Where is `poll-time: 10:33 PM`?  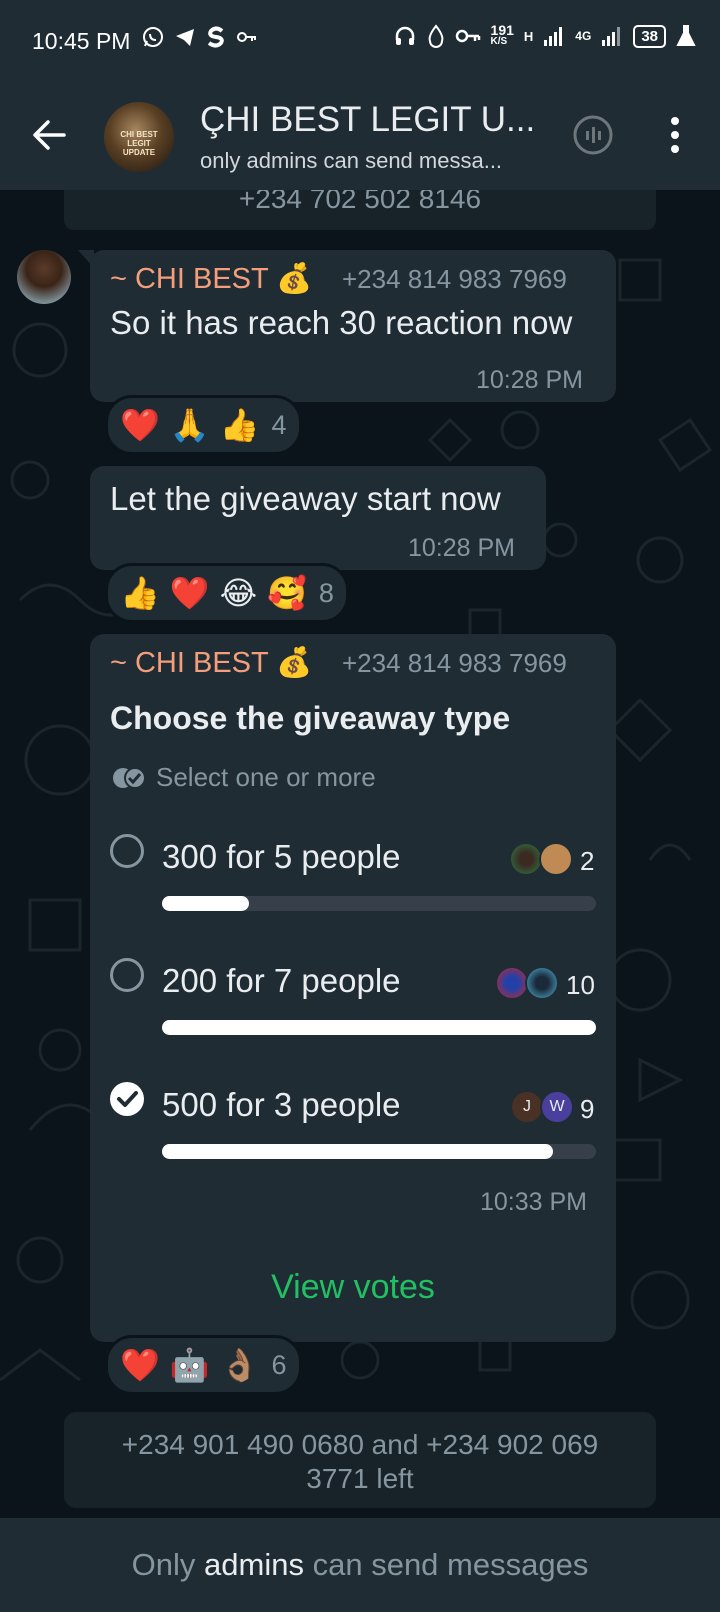 poll-time: 10:33 PM is located at coordinates (534, 1202).